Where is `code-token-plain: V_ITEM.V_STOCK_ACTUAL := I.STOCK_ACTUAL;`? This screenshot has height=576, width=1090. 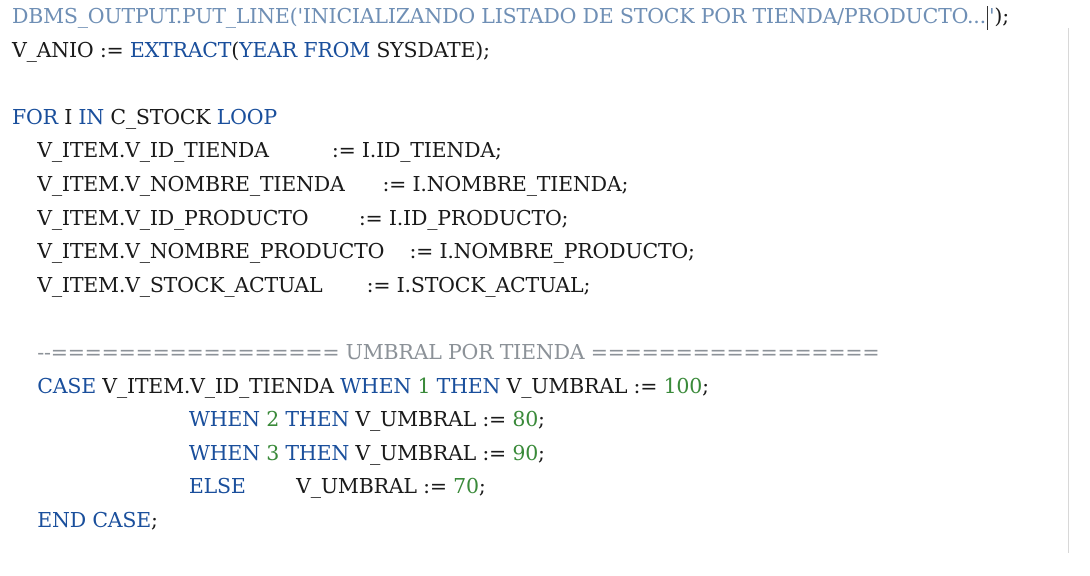
code-token-plain: V_ITEM.V_STOCK_ACTUAL := I.STOCK_ACTUAL; is located at coordinates (301, 284).